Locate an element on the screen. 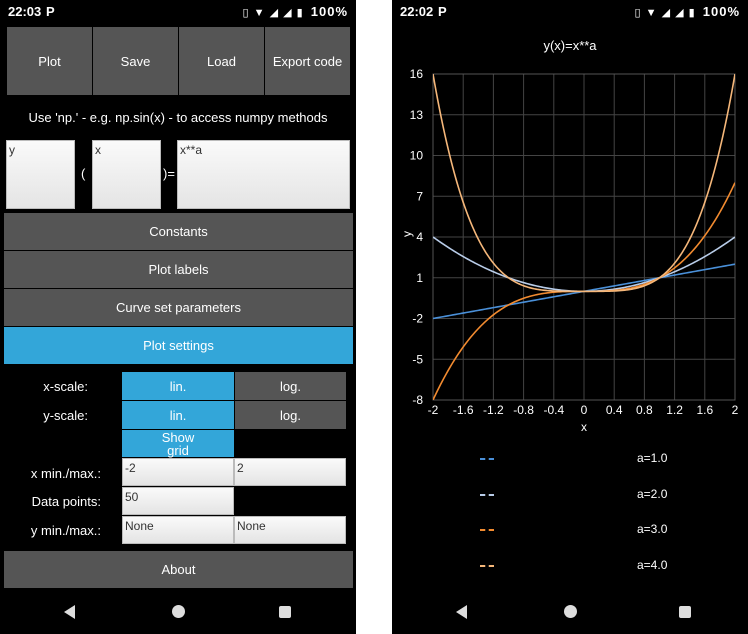 The image size is (748, 634). x-tick-label: 0.4 is located at coordinates (614, 410).